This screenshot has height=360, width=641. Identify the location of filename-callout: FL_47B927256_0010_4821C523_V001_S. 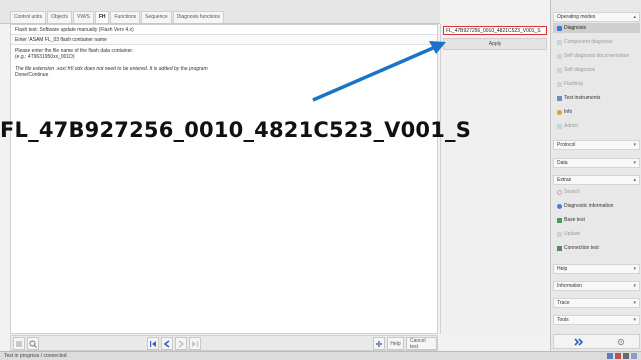
(236, 130).